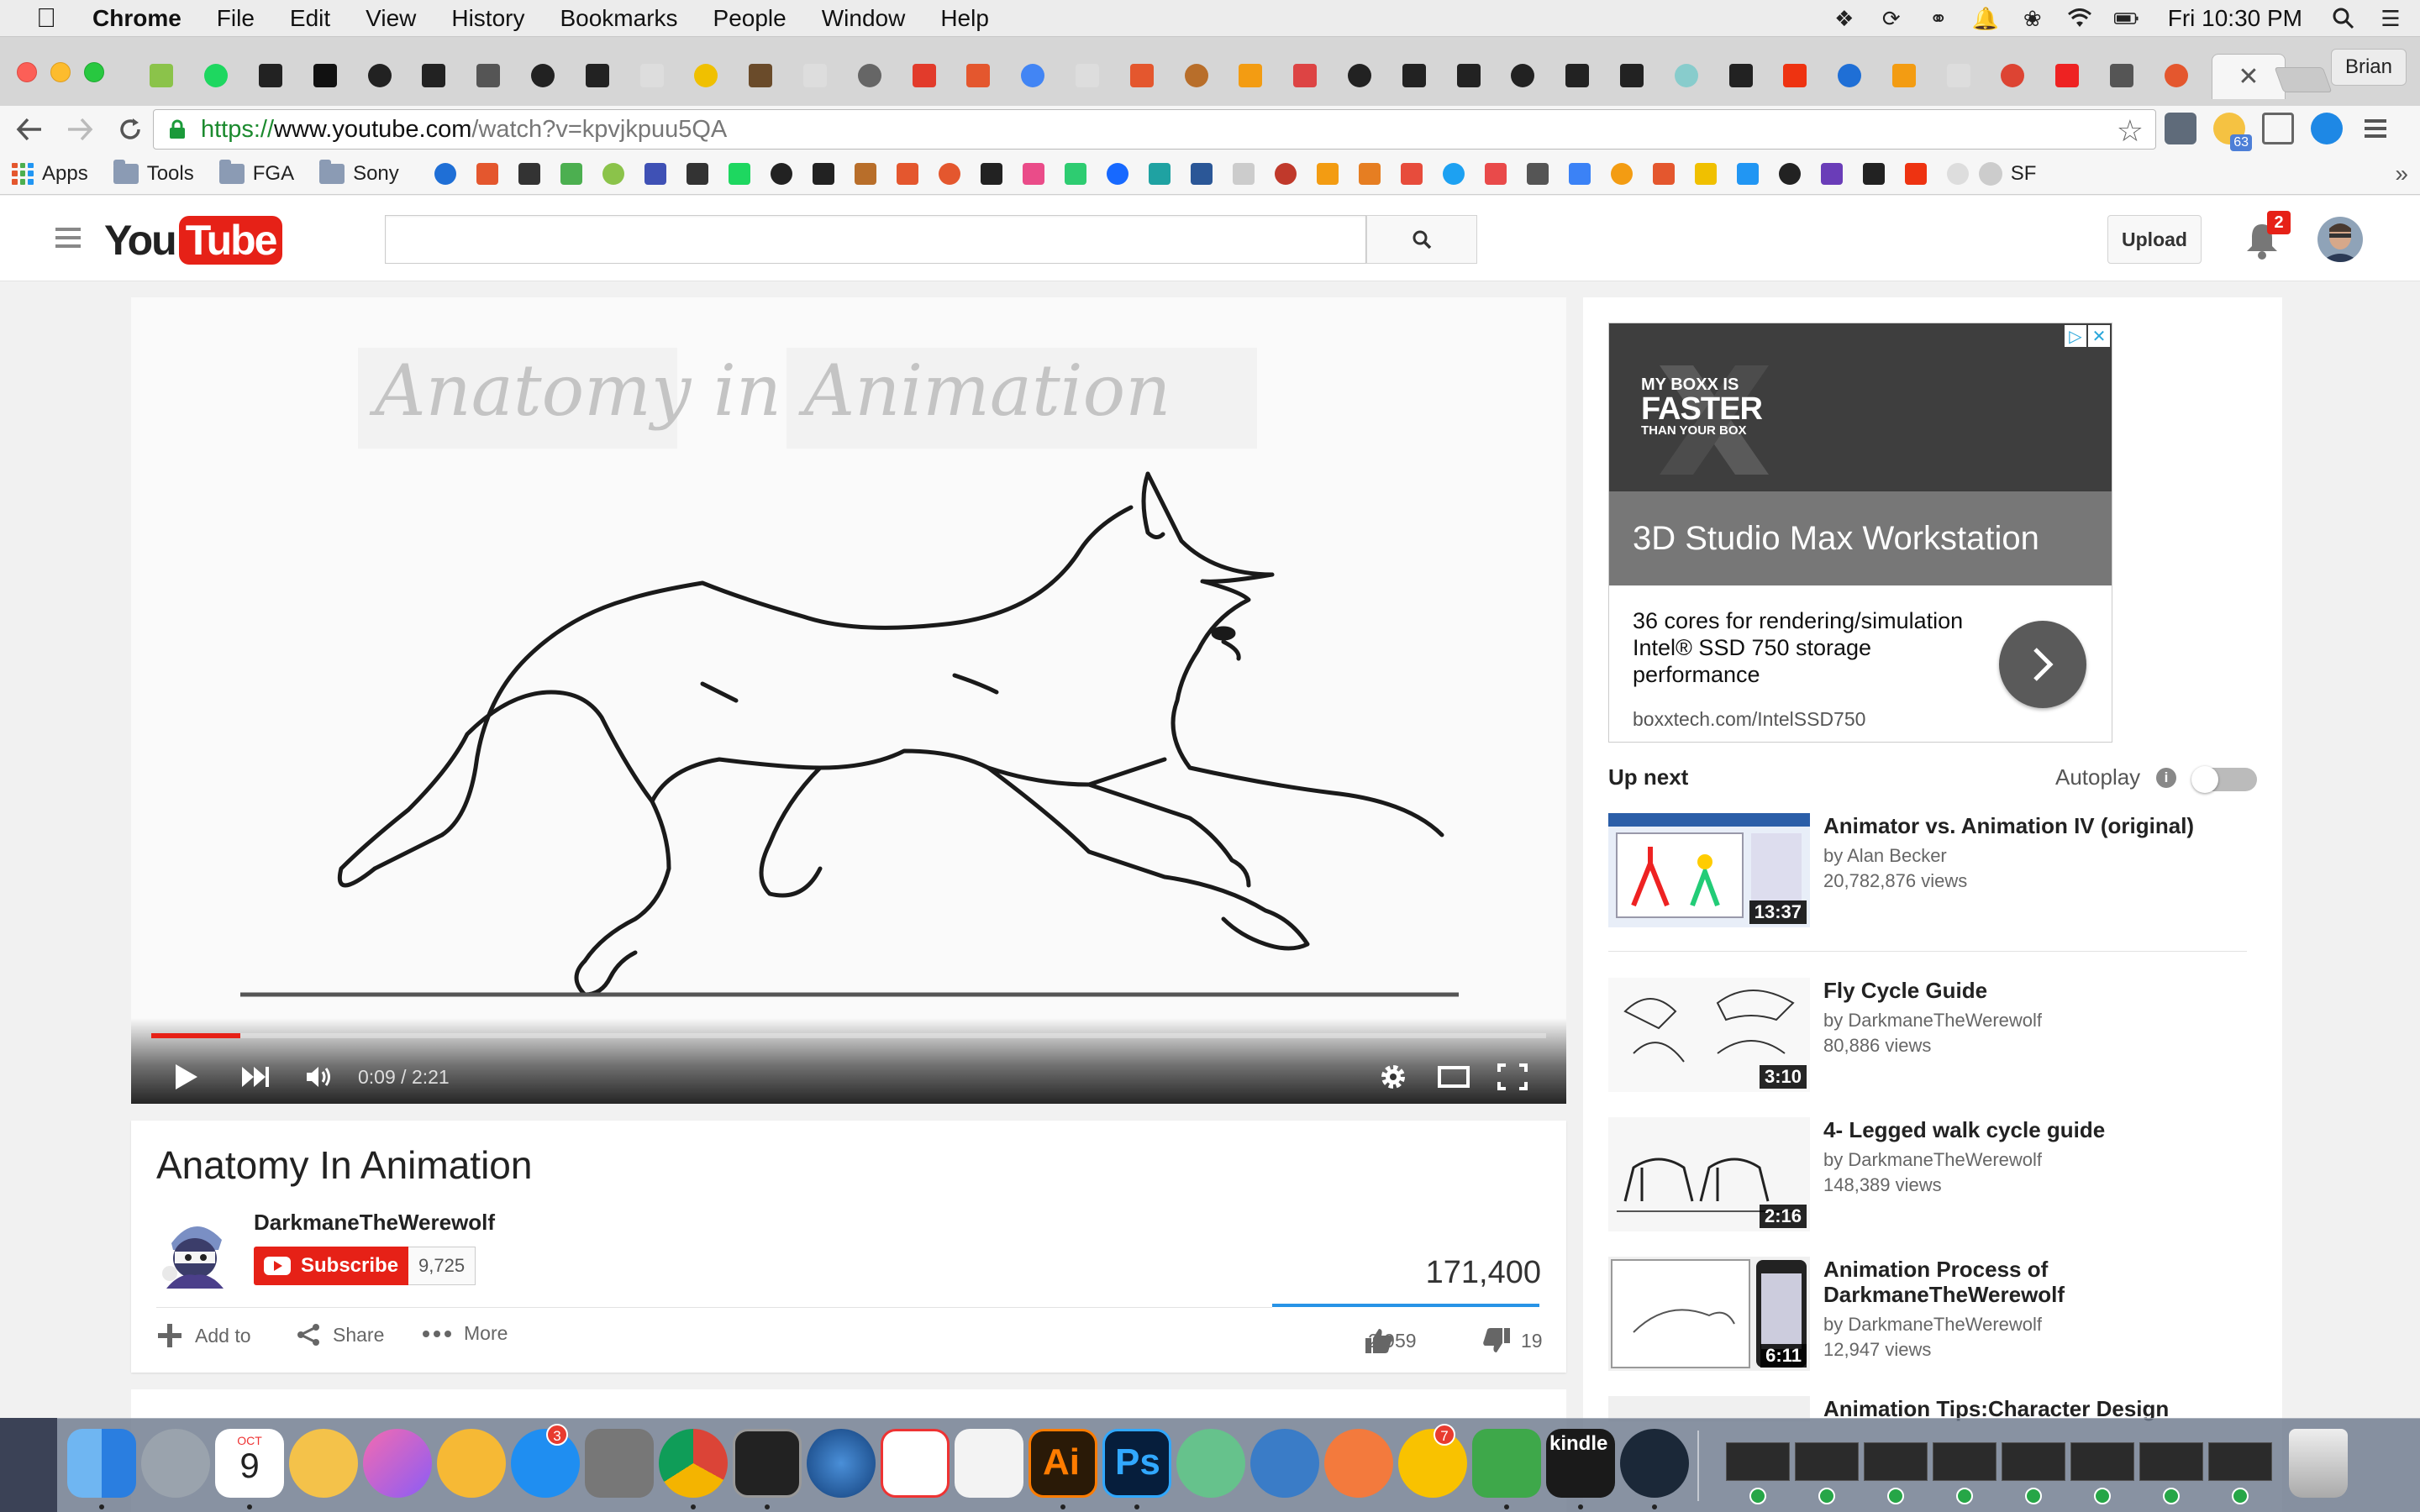 Image resolution: width=2420 pixels, height=1512 pixels. What do you see at coordinates (391, 18) in the screenshot?
I see `menu-view: View` at bounding box center [391, 18].